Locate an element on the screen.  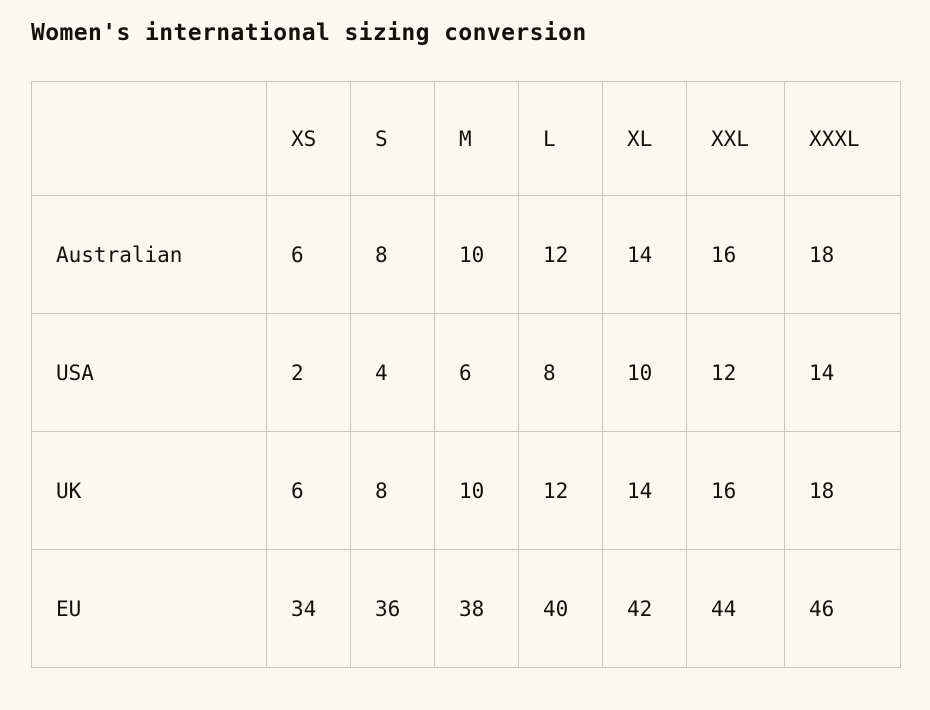
cell-eu-xl: 42 is located at coordinates (644, 608).